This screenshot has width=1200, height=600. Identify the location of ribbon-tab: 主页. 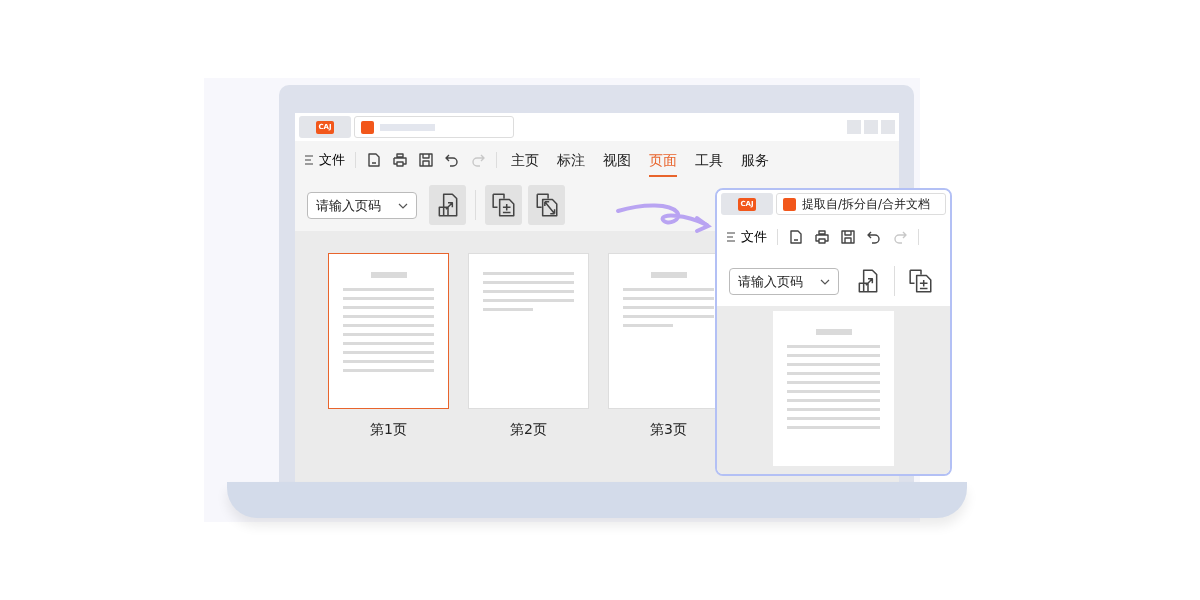
(525, 160).